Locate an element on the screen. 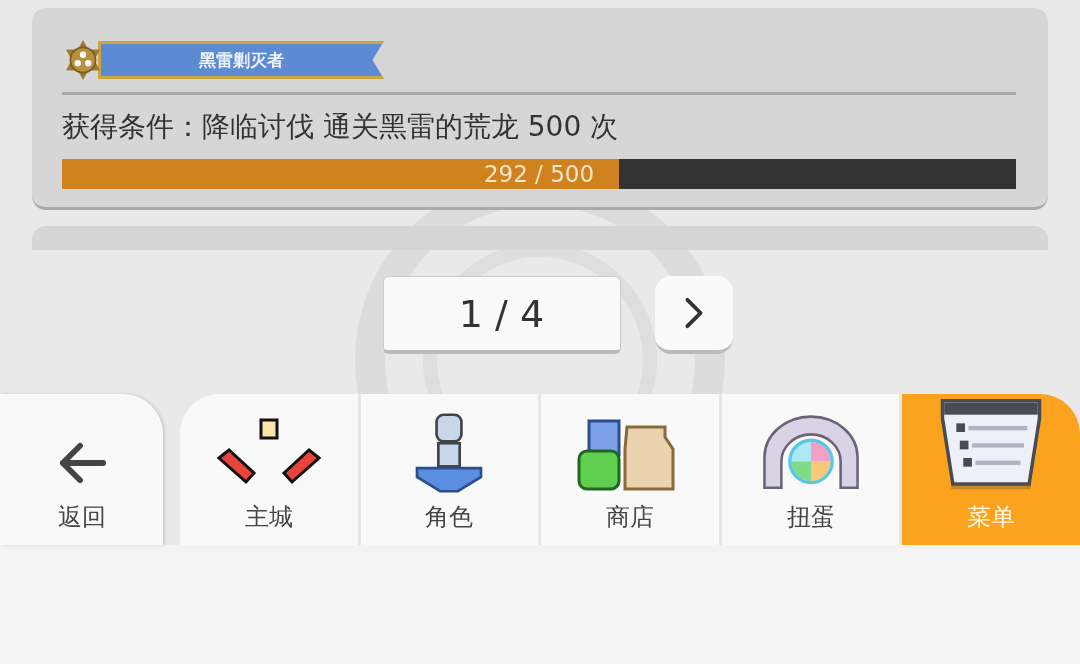 This screenshot has width=1080, height=664. achievement-condition: 获得条件：降临讨伐 通关黑雷的荒龙 500 次 is located at coordinates (341, 127).